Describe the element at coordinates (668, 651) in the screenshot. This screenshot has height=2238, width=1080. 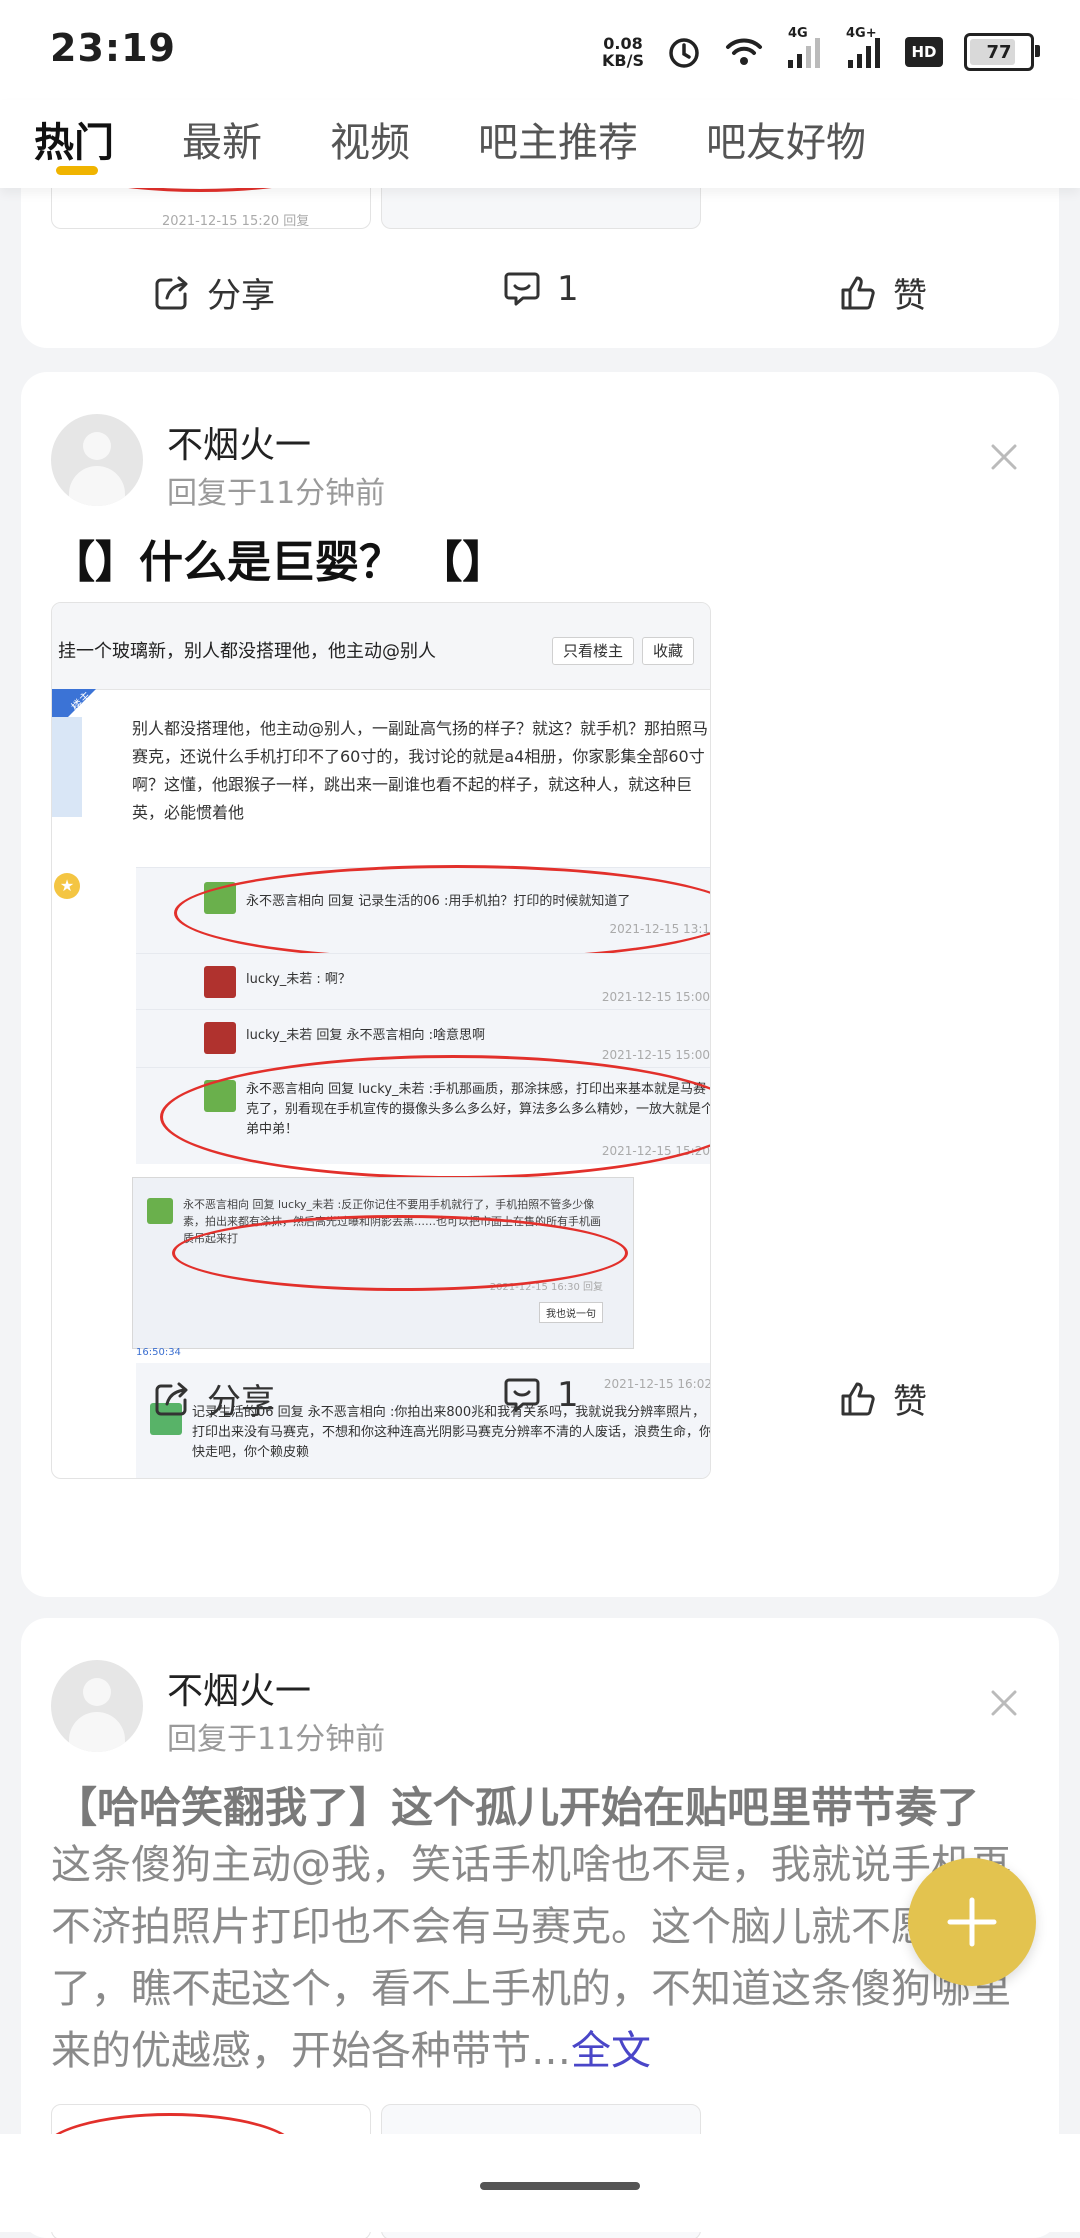
I see `image-collect-button: 收藏` at that location.